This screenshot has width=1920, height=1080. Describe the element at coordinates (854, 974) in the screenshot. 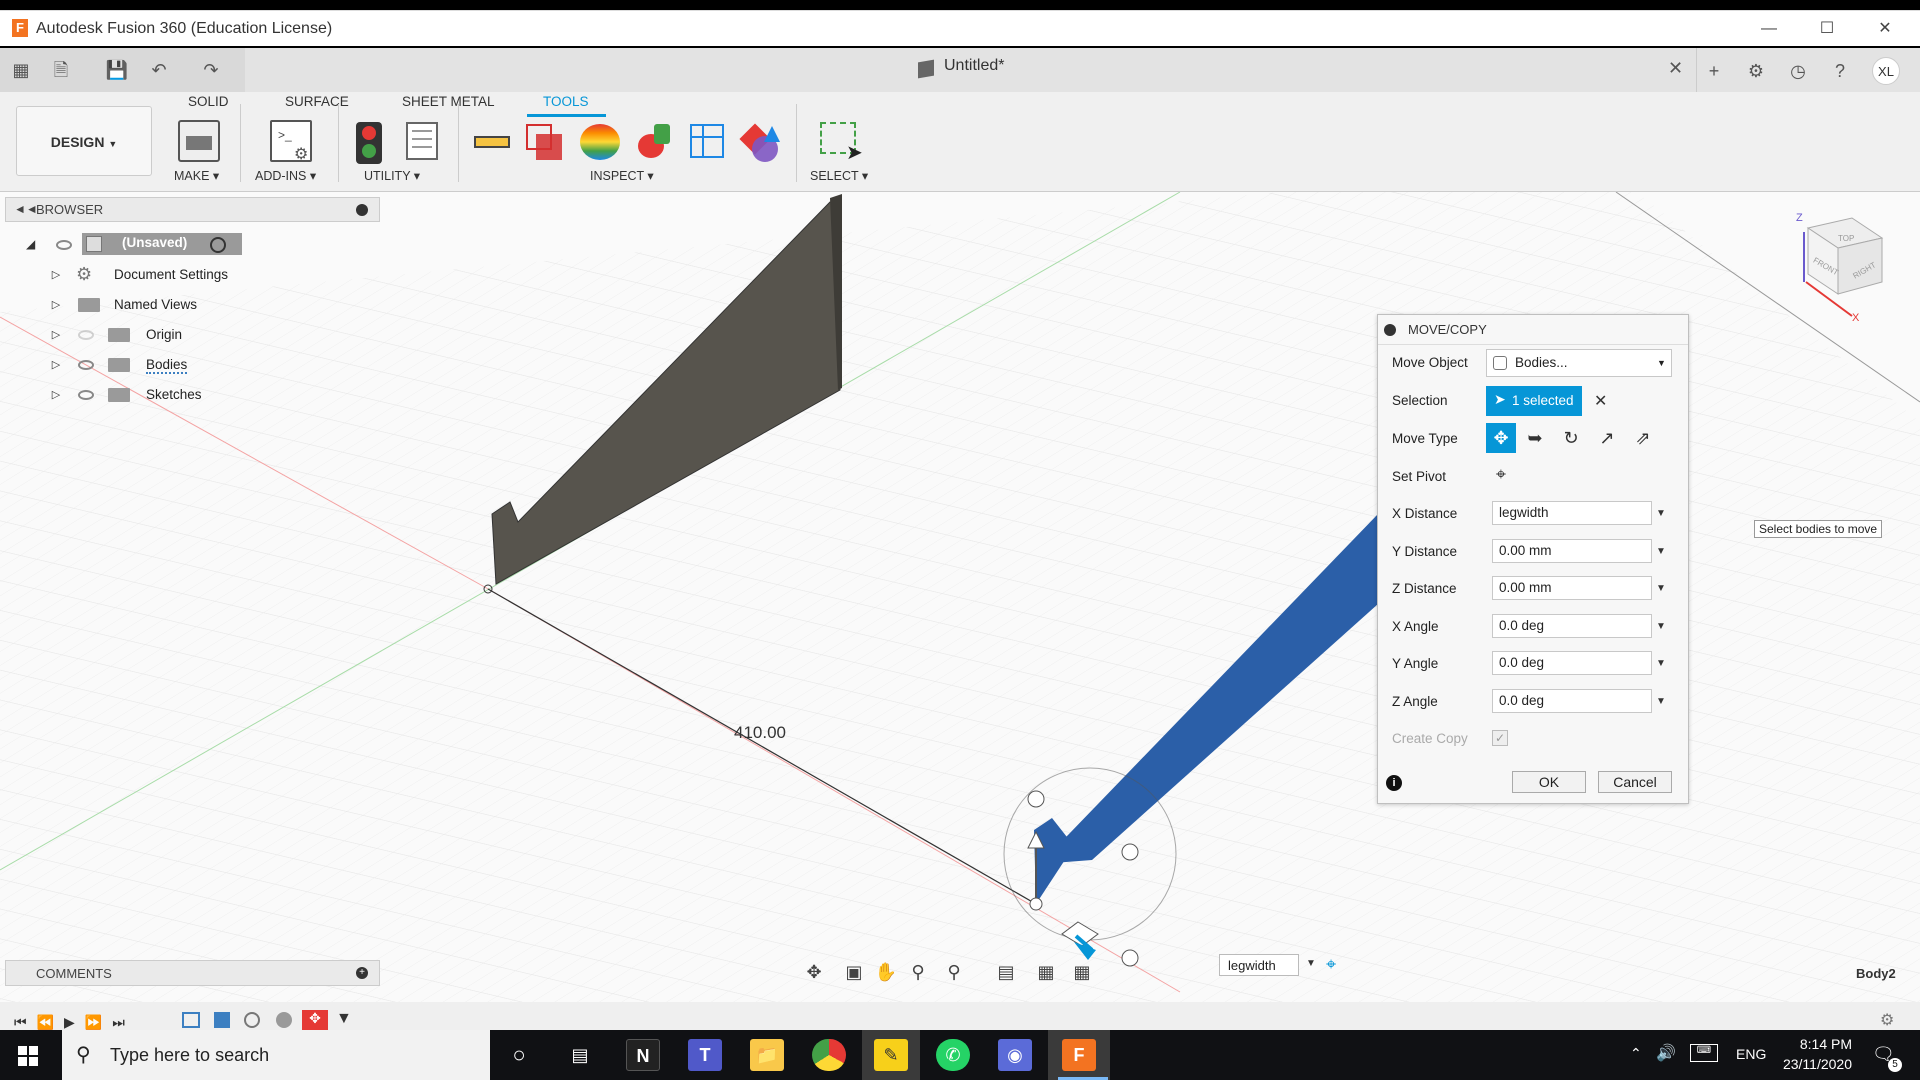

I see `look-at-icon: ▣` at that location.